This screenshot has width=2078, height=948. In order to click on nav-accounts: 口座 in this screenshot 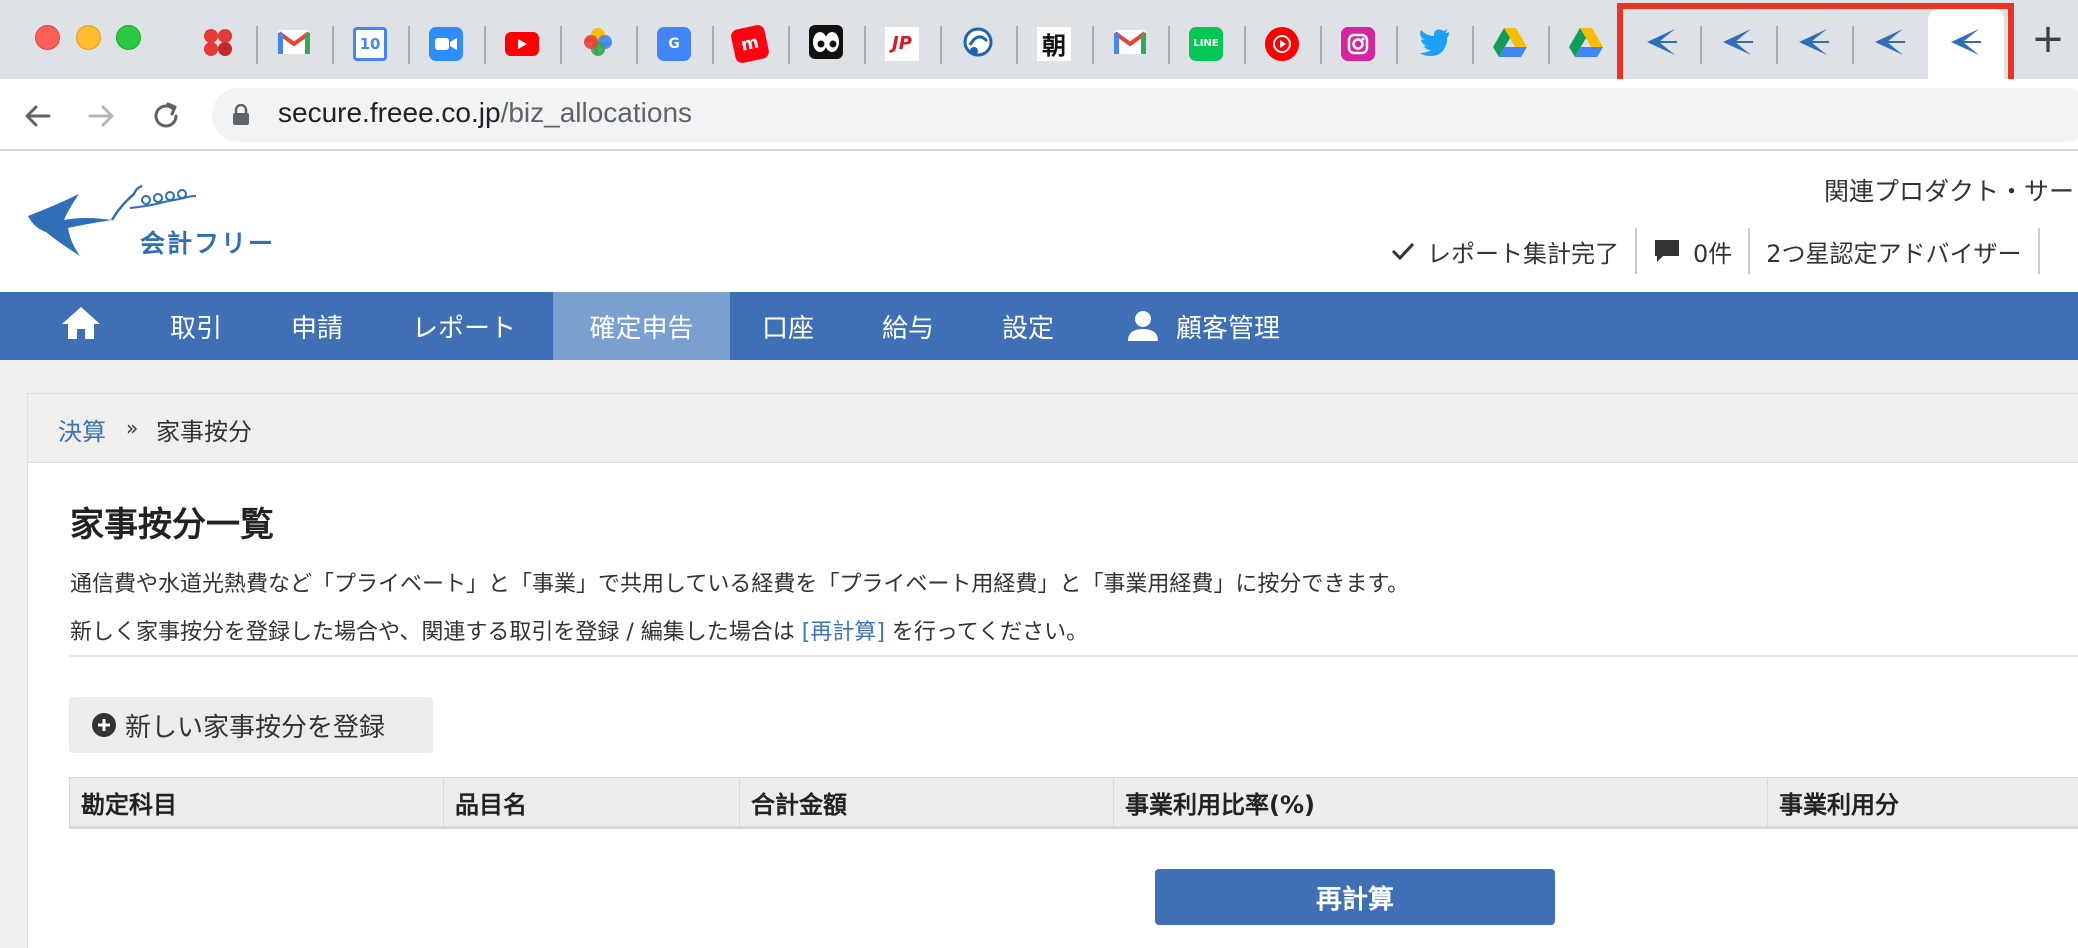, I will do `click(788, 326)`.